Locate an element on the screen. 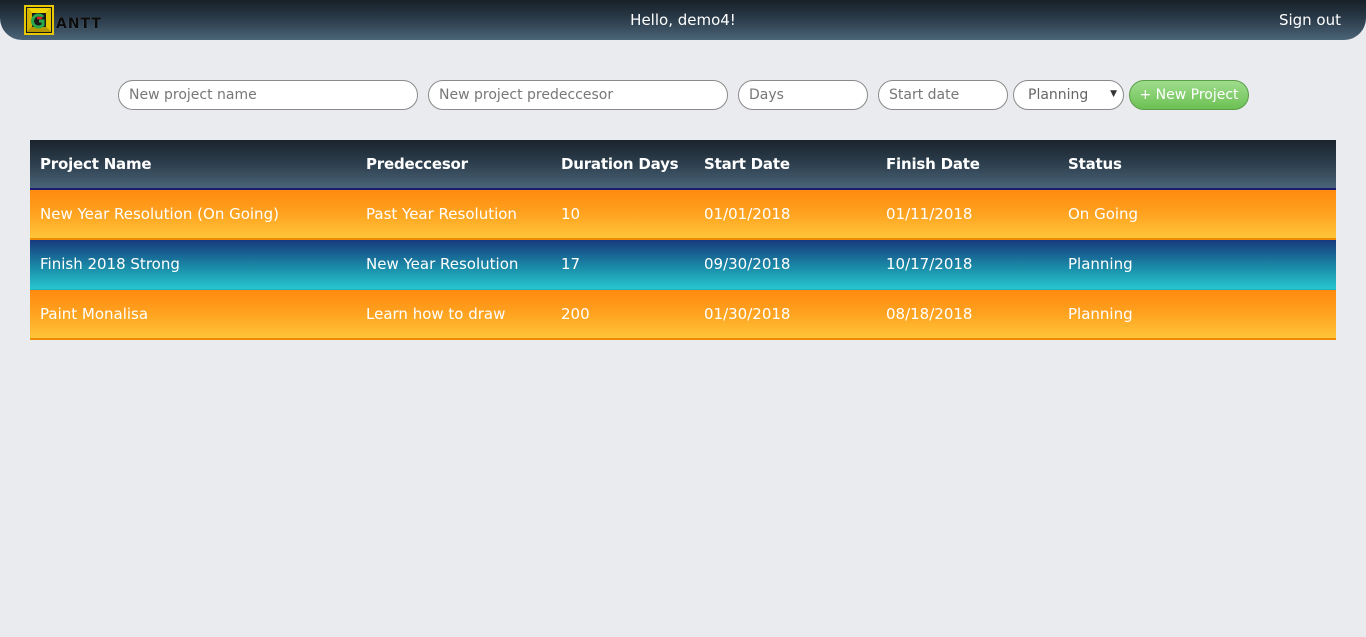 The image size is (1366, 637). finish-date-cell: 10/17/2018 is located at coordinates (929, 264).